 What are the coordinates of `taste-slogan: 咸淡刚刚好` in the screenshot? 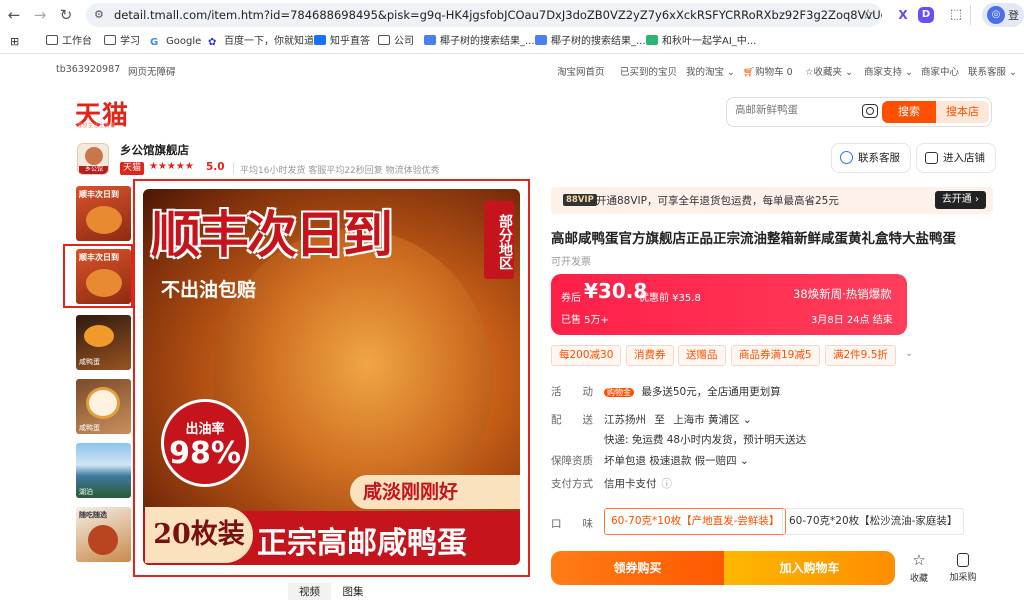 It's located at (435, 492).